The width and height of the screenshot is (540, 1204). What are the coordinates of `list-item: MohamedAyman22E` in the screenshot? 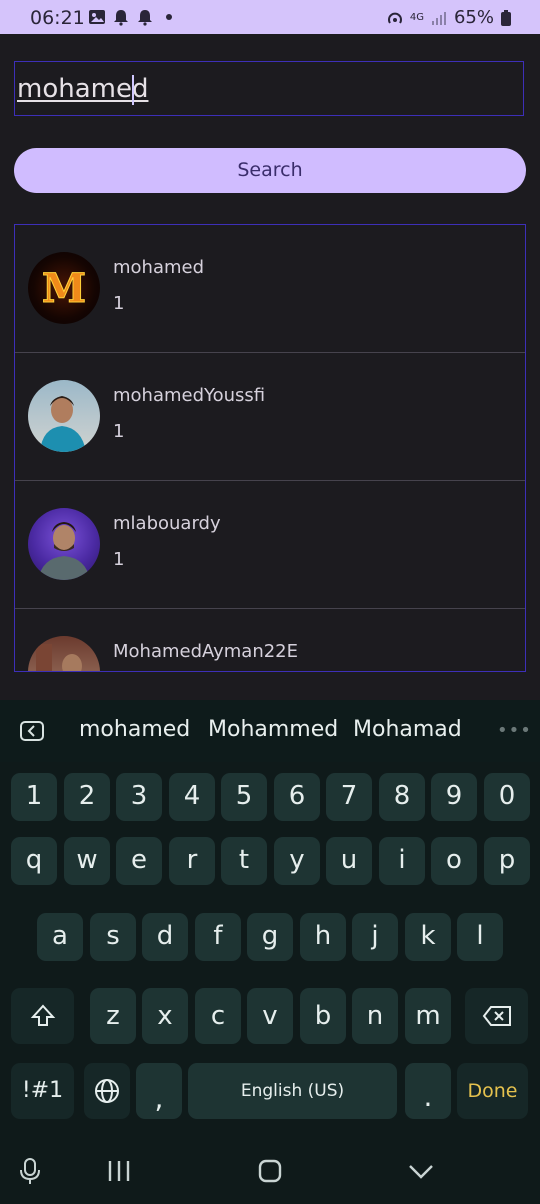 It's located at (270, 640).